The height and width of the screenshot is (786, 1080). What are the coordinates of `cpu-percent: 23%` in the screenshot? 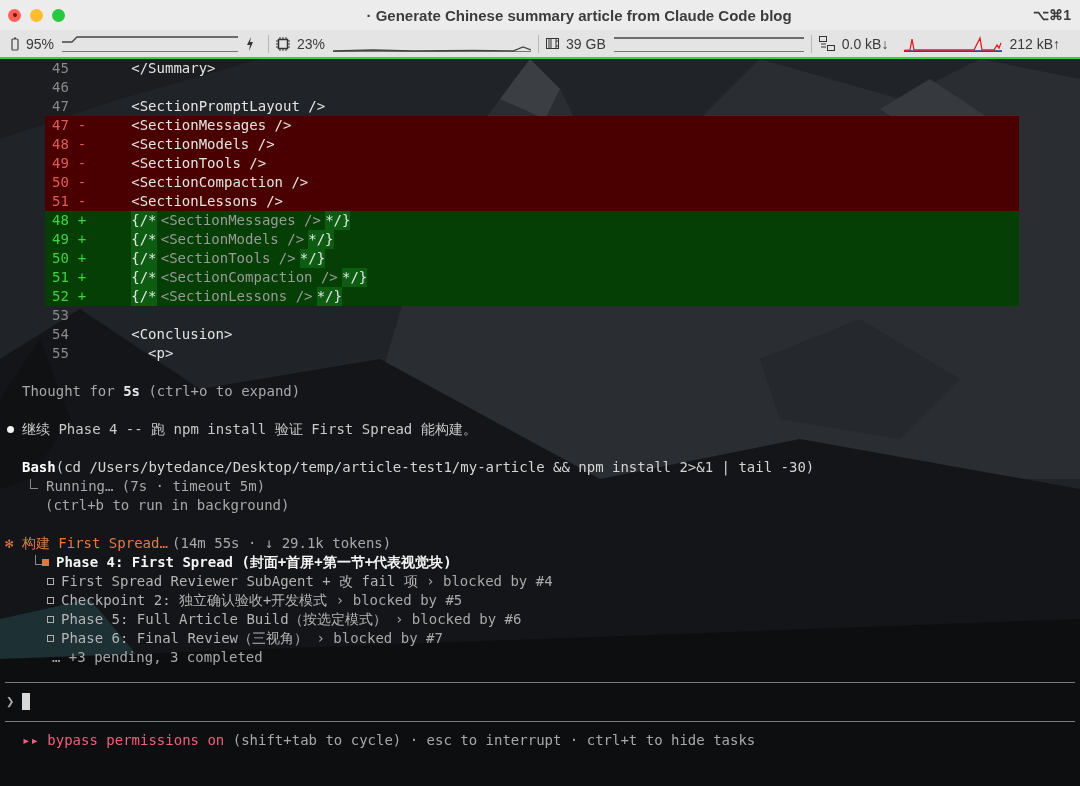 It's located at (311, 43).